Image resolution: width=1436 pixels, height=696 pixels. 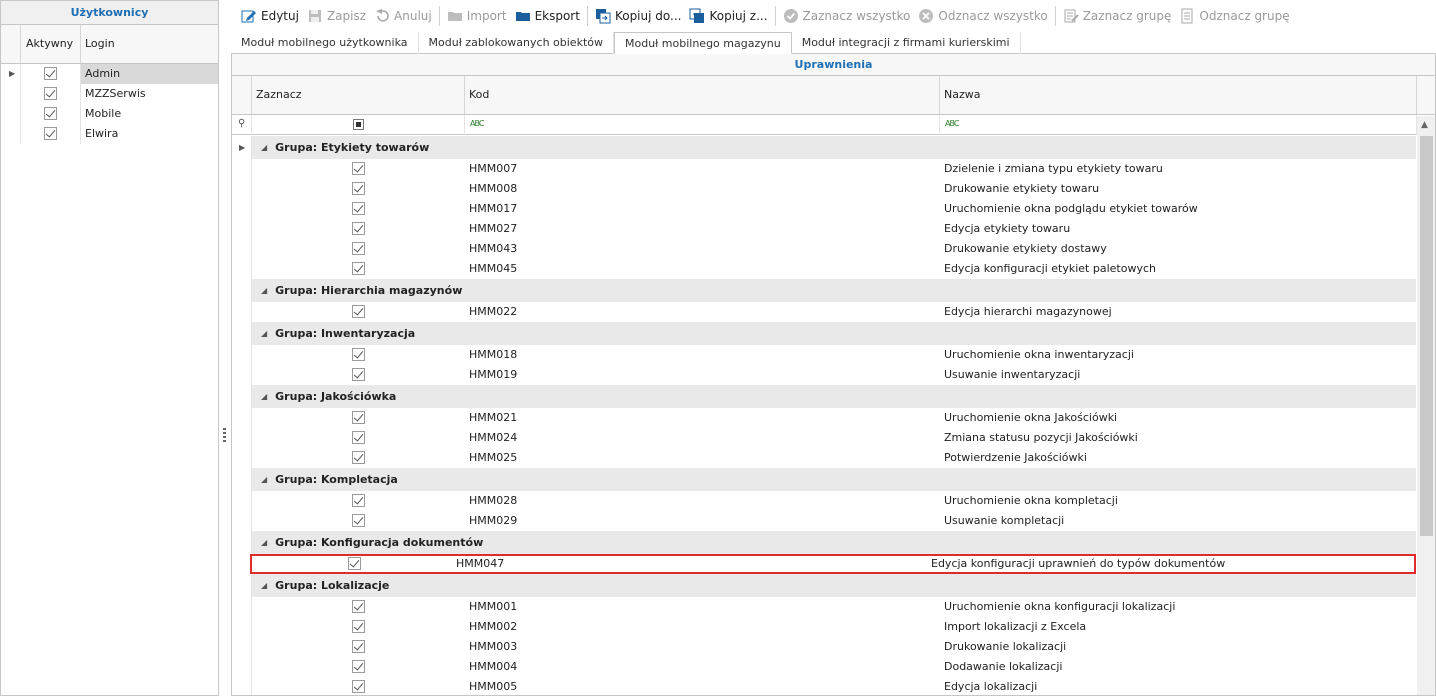 I want to click on user-row: Mobile, so click(x=109, y=114).